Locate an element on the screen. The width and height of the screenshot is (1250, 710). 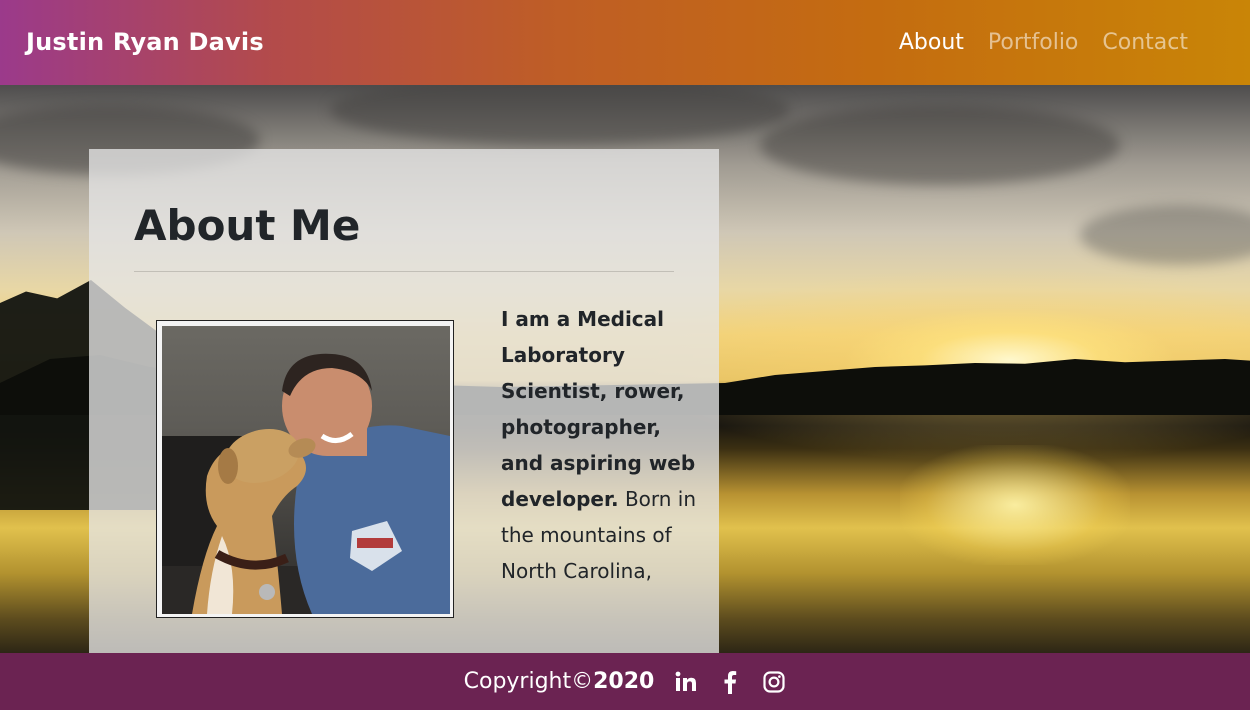
footer: Copyright©2020 is located at coordinates (625, 681).